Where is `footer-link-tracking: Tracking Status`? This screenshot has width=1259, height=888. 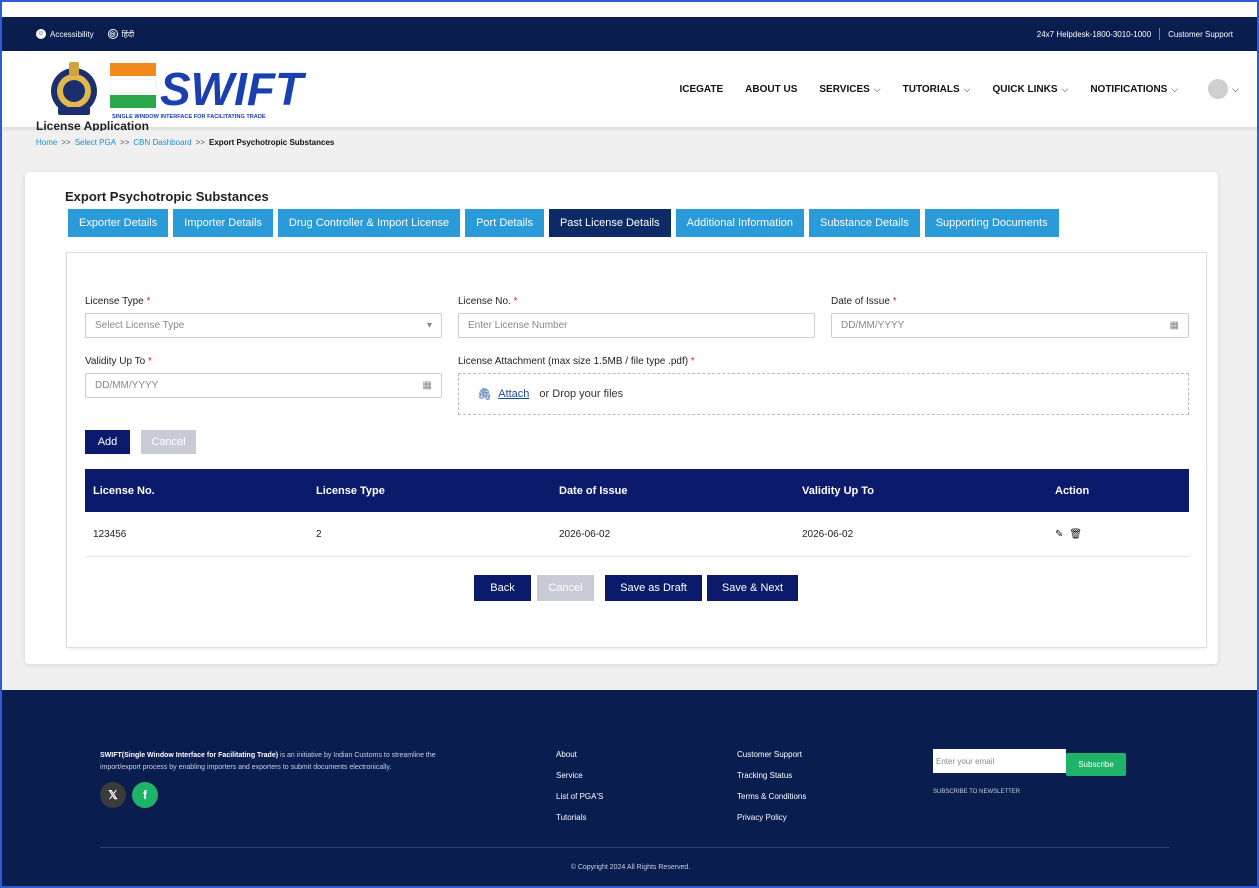
footer-link-tracking: Tracking Status is located at coordinates (771, 775).